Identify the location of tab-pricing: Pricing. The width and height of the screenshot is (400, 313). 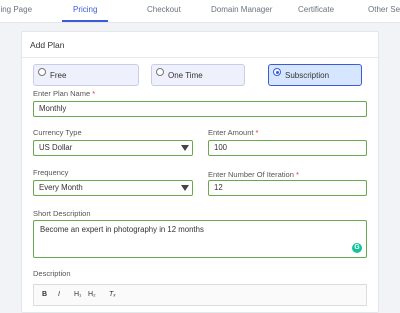
(85, 9).